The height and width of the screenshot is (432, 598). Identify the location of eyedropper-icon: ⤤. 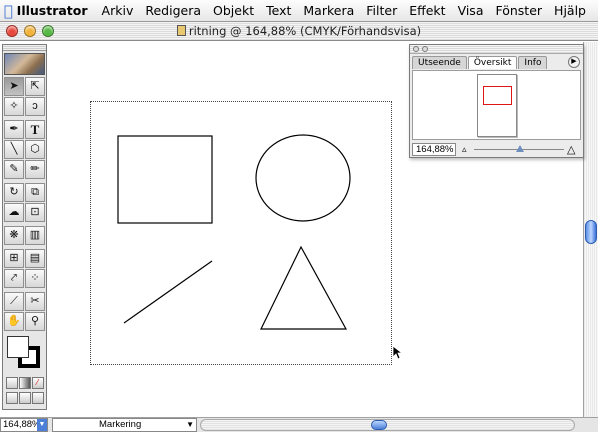
(14, 278).